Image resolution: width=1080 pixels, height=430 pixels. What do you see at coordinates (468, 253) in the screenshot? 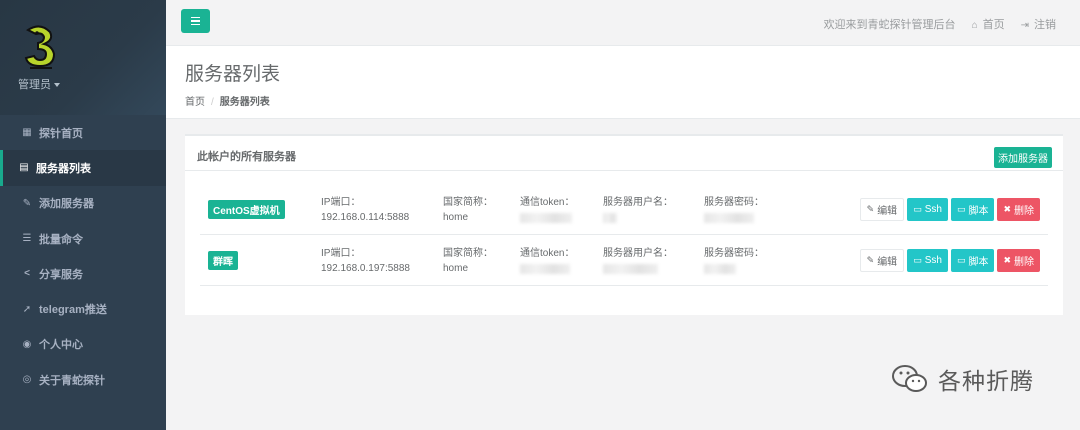
I see `country-label: 国家简称：` at bounding box center [468, 253].